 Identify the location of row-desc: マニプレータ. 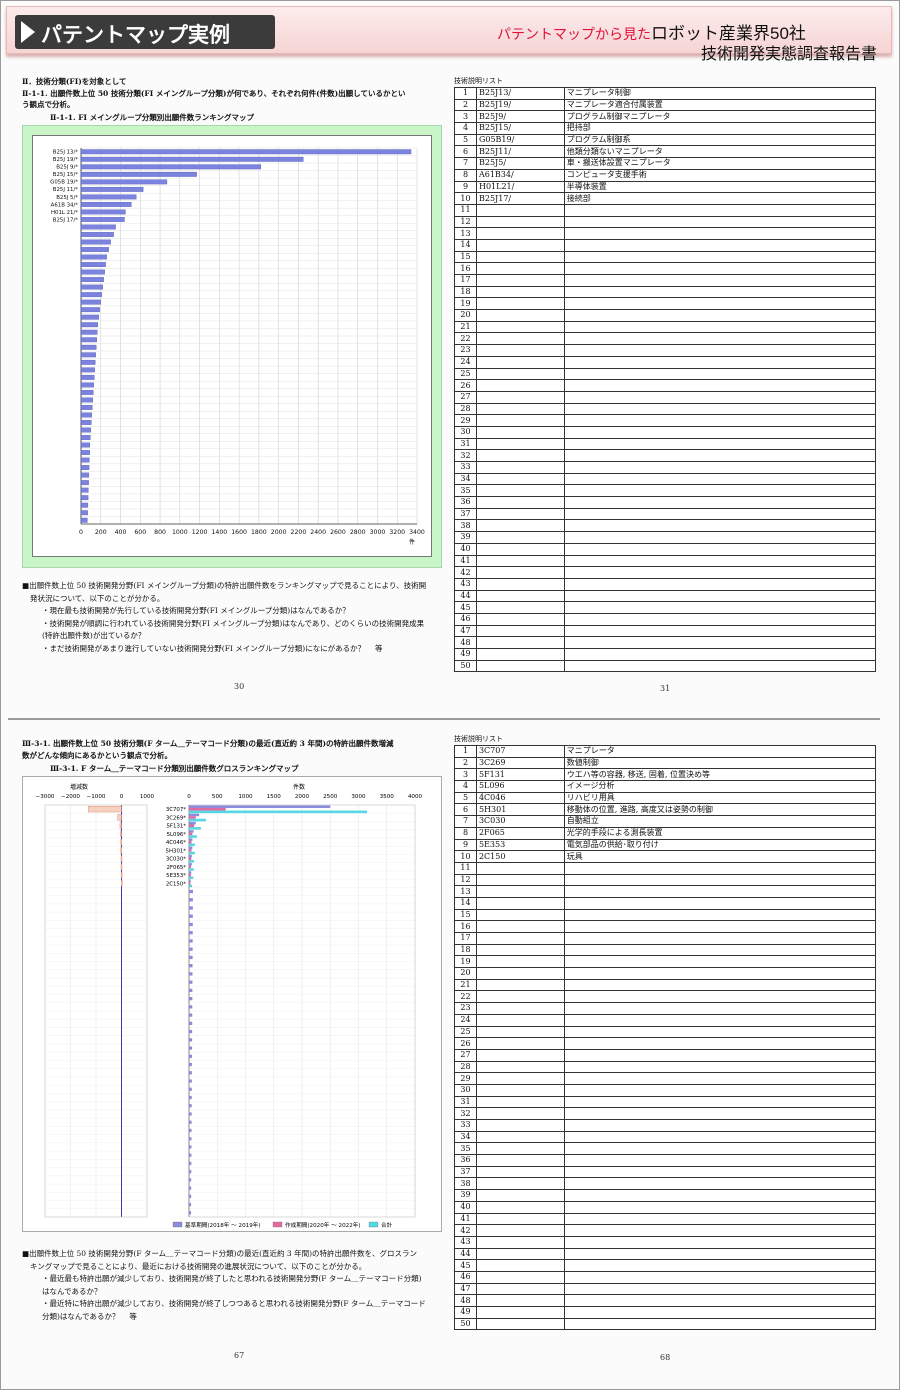
(720, 751).